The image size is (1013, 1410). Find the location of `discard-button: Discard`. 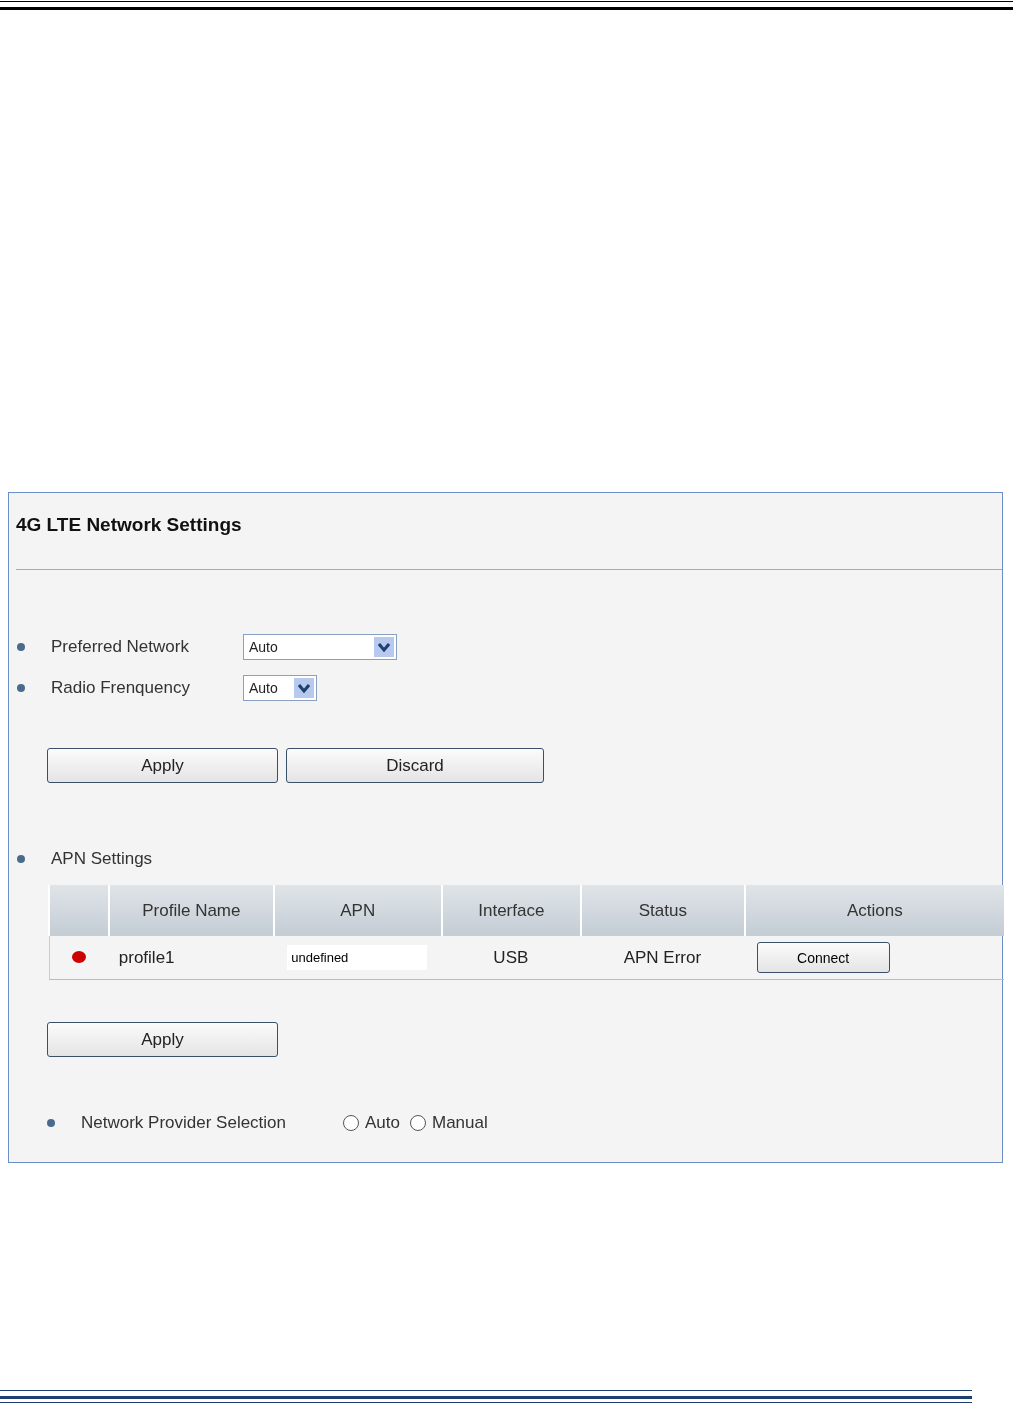

discard-button: Discard is located at coordinates (415, 765).